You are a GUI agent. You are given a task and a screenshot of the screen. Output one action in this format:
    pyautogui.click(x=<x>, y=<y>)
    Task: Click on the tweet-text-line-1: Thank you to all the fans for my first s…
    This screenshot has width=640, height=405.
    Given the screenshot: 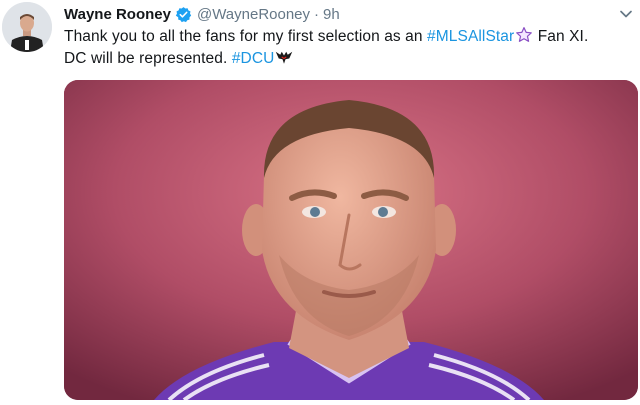 What is the action you would take?
    pyautogui.click(x=352, y=37)
    